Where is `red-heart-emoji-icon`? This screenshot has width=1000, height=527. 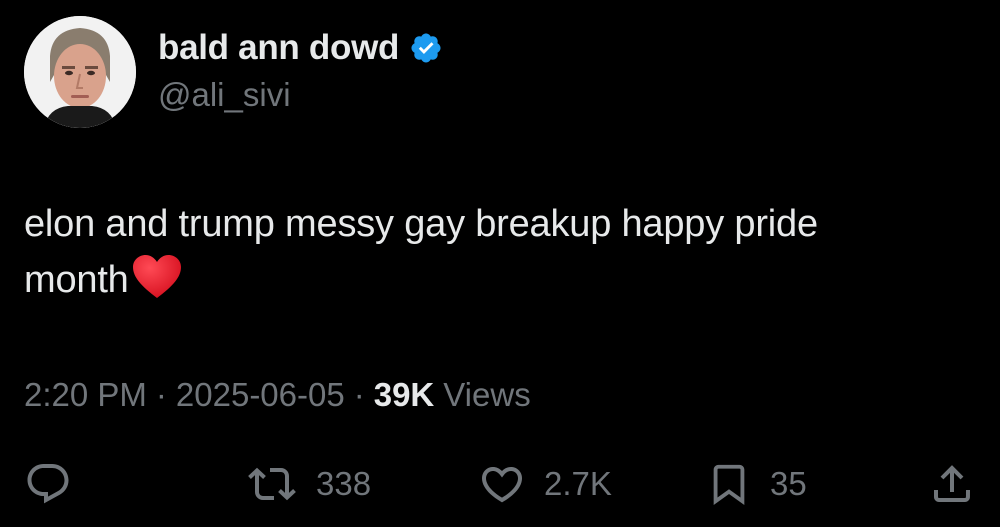 red-heart-emoji-icon is located at coordinates (157, 277).